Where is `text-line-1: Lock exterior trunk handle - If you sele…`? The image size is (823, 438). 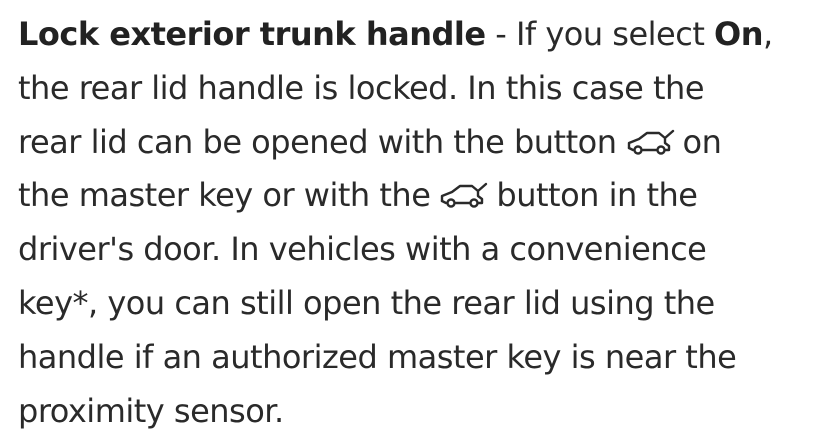 text-line-1: Lock exterior trunk handle - If you sele… is located at coordinates (418, 35).